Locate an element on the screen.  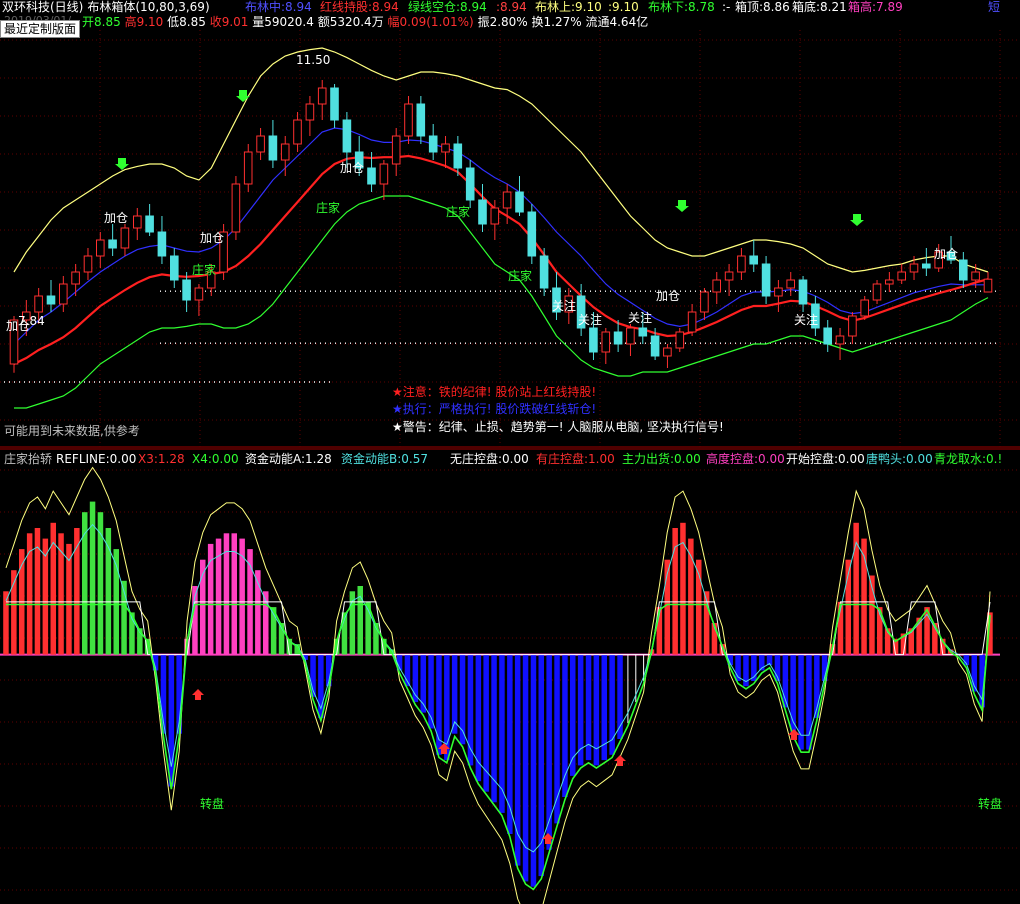
buy-signal-arrow is located at coordinates (122, 164).